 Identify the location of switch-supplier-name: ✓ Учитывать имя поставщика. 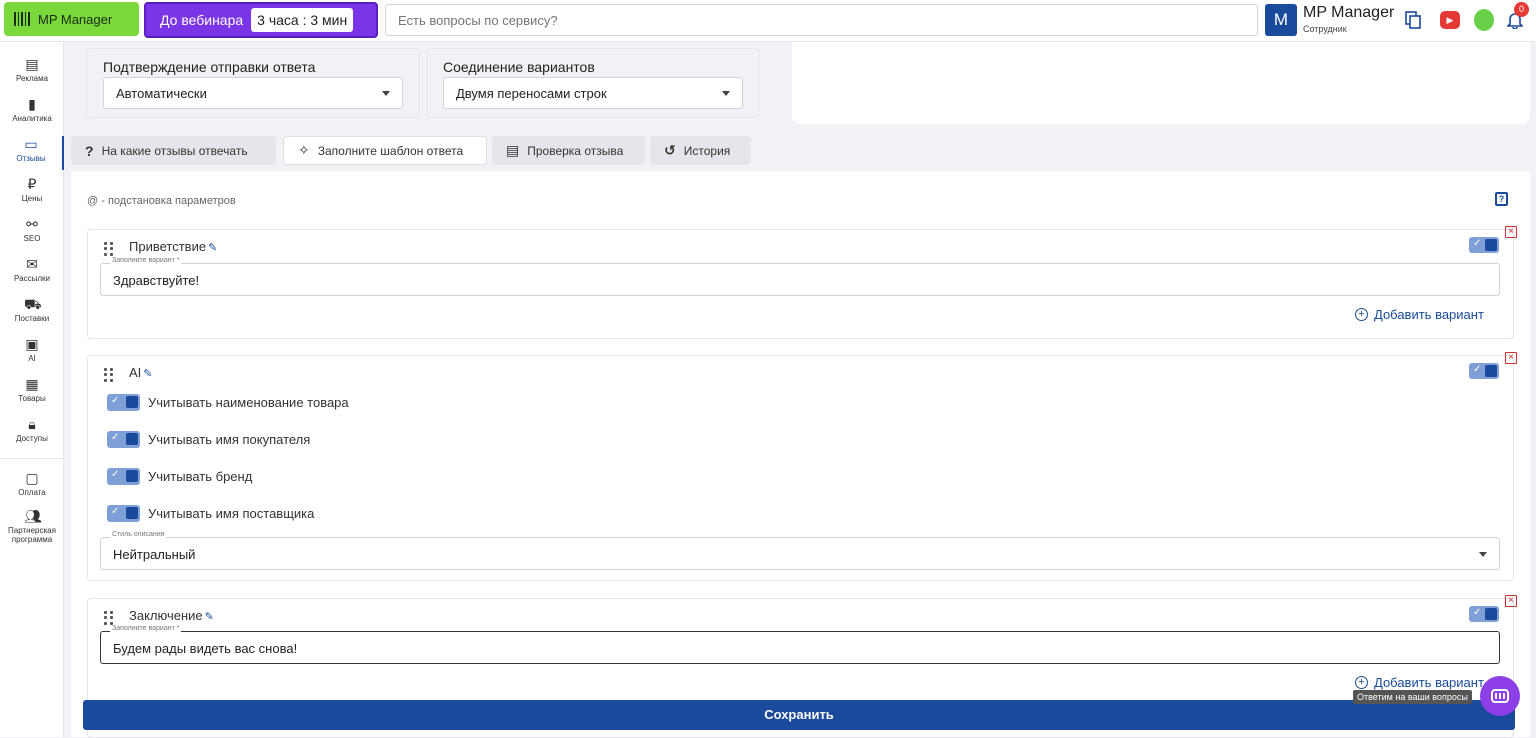
(210, 513).